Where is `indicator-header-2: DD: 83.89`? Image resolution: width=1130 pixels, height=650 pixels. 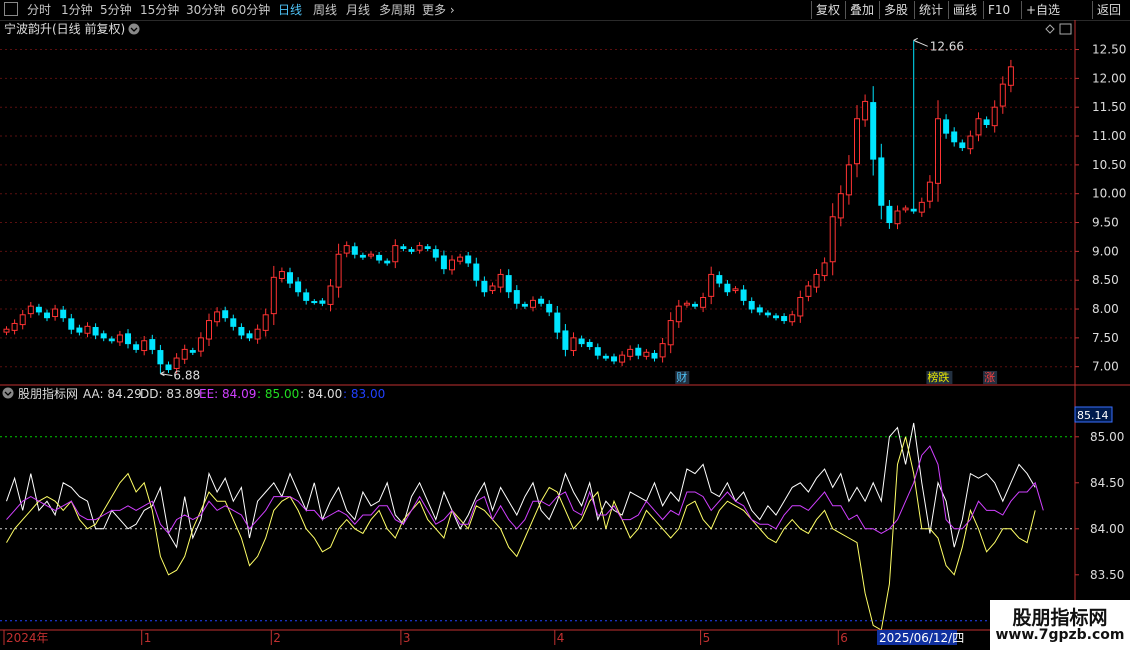
indicator-header-2: DD: 83.89 is located at coordinates (170, 394).